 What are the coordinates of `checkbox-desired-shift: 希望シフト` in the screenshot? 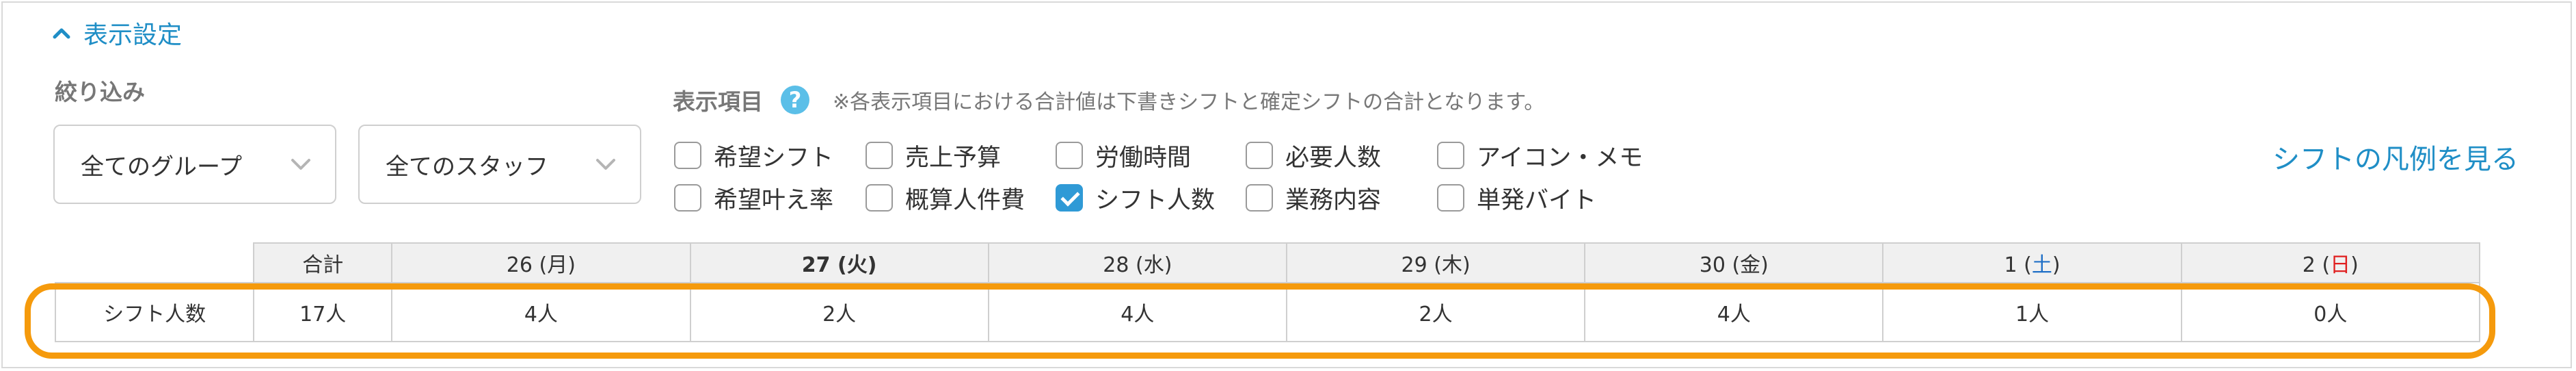 It's located at (753, 155).